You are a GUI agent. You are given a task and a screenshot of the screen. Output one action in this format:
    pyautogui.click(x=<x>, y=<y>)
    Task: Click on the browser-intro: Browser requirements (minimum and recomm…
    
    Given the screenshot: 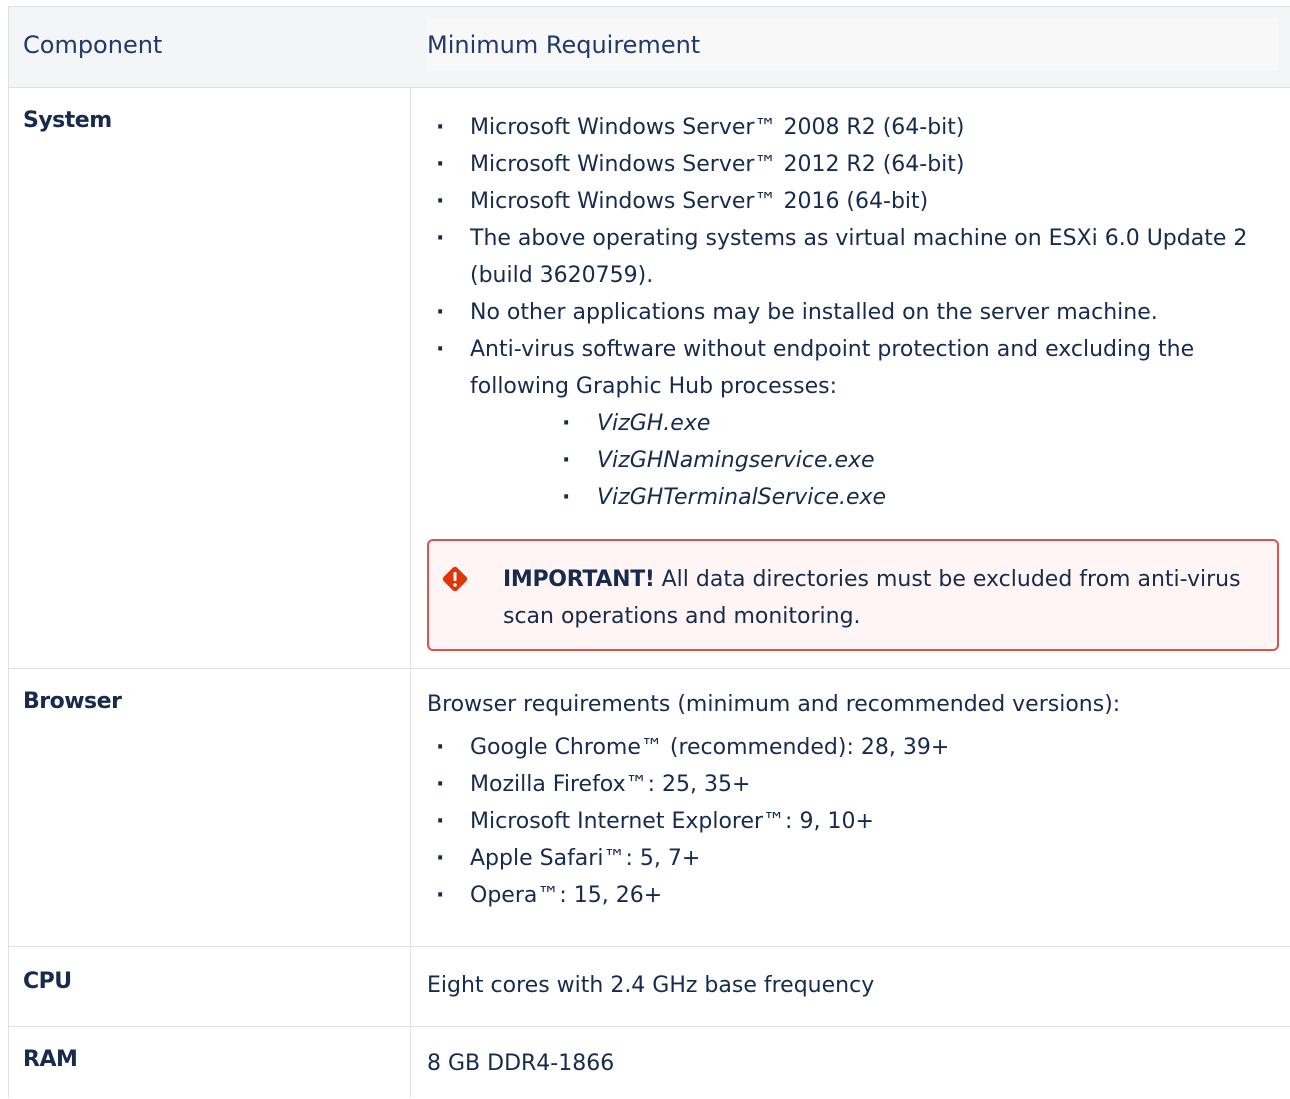 What is the action you would take?
    pyautogui.click(x=774, y=704)
    